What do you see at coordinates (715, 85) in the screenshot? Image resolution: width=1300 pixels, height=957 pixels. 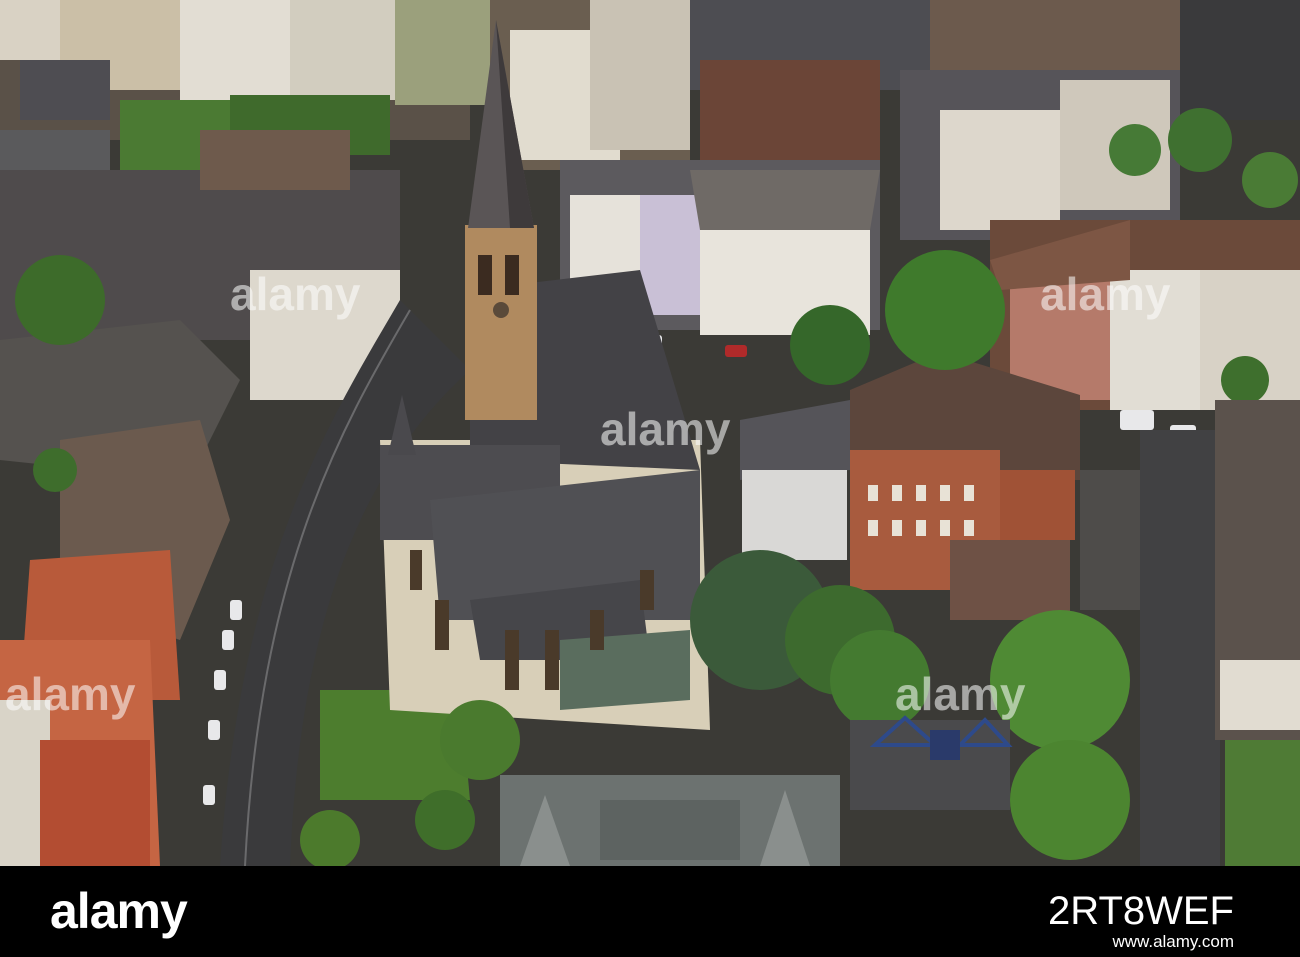 I see `residential-block-top-center` at bounding box center [715, 85].